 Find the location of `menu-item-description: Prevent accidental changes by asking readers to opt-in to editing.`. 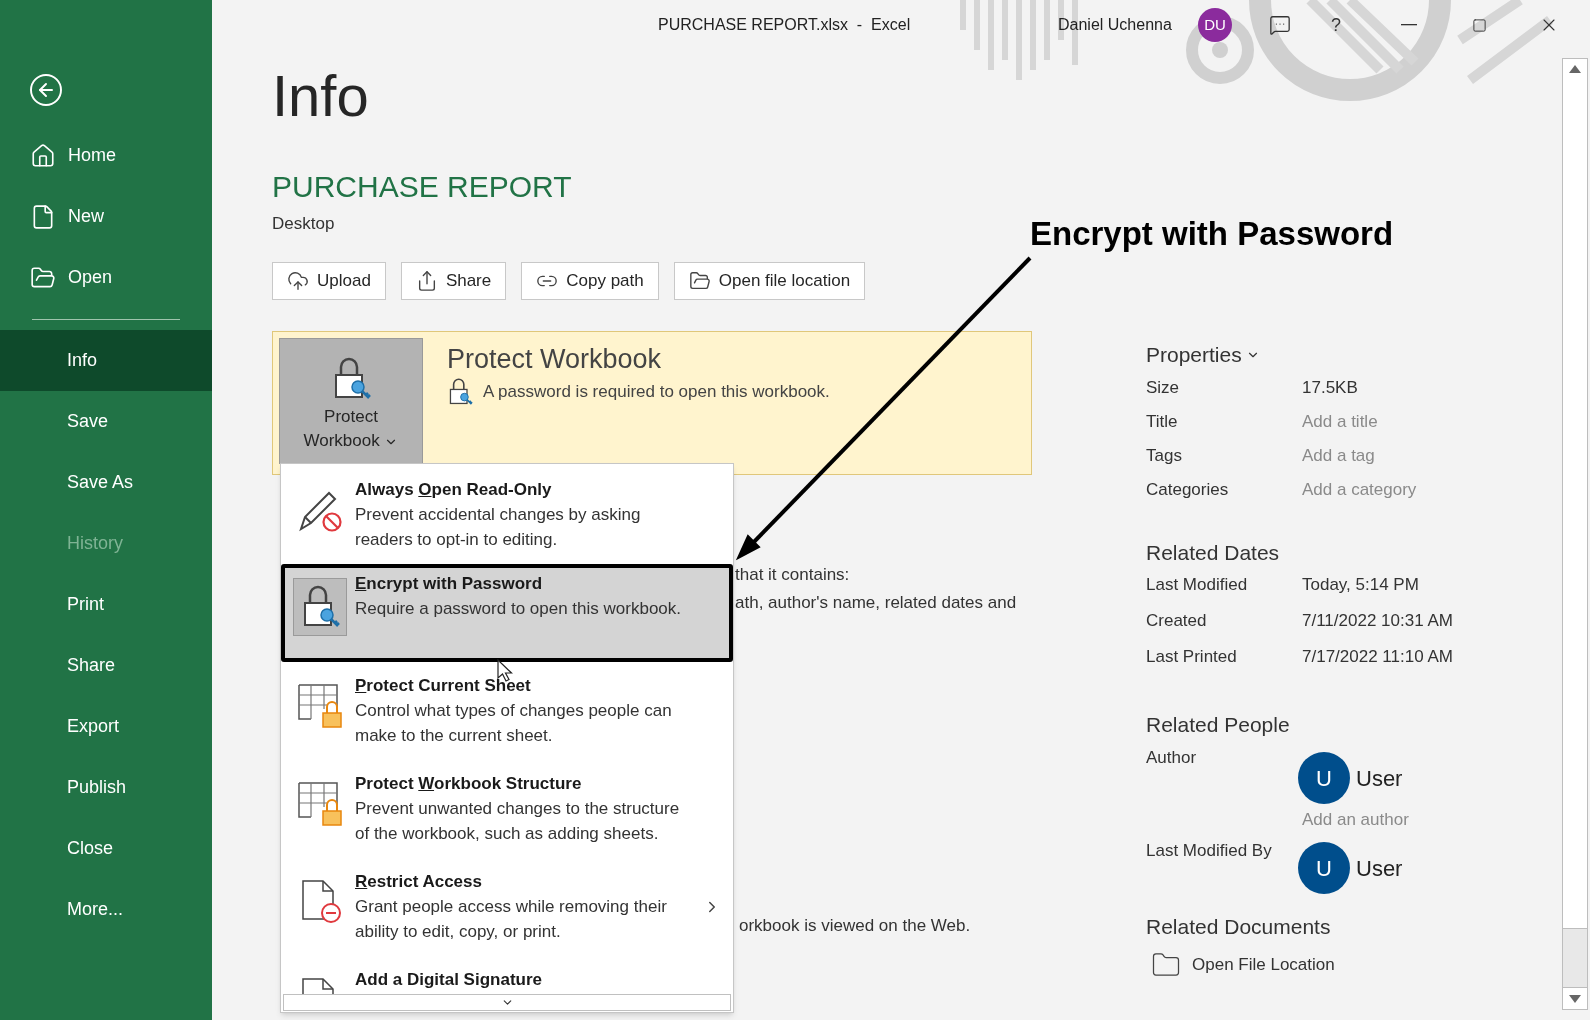

menu-item-description: Prevent accidental changes by asking readers to opt-in to editing. is located at coordinates (498, 527).